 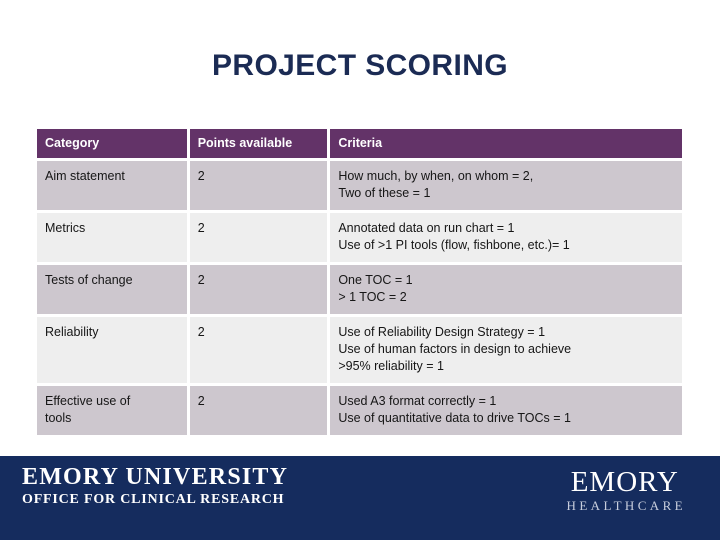 I want to click on cell-text: Reliability, so click(x=72, y=332).